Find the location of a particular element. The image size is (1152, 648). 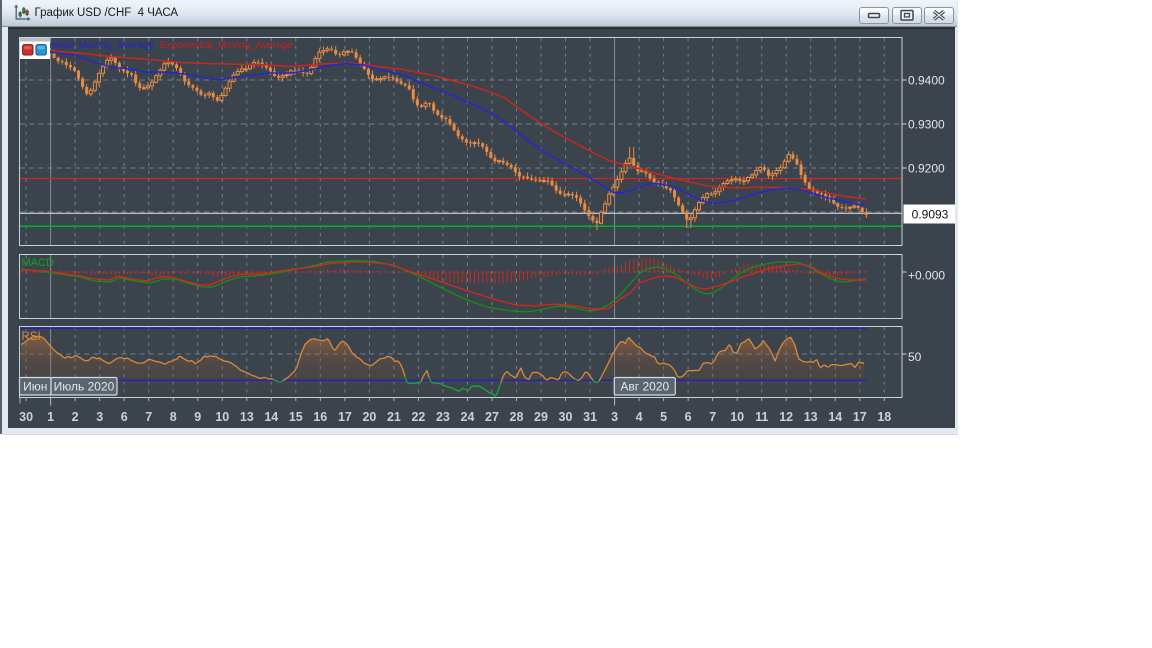

svg-text: 0.9200 is located at coordinates (926, 169).